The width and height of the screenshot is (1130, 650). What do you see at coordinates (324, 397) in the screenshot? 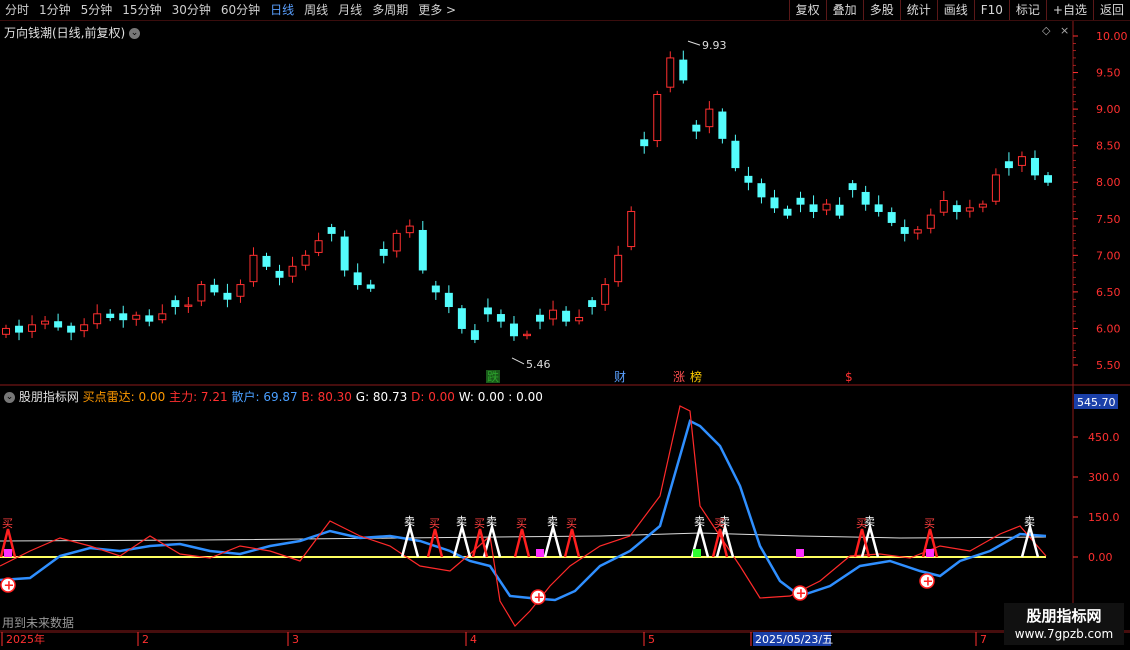
I see `indicator-value: B: 80.30` at bounding box center [324, 397].